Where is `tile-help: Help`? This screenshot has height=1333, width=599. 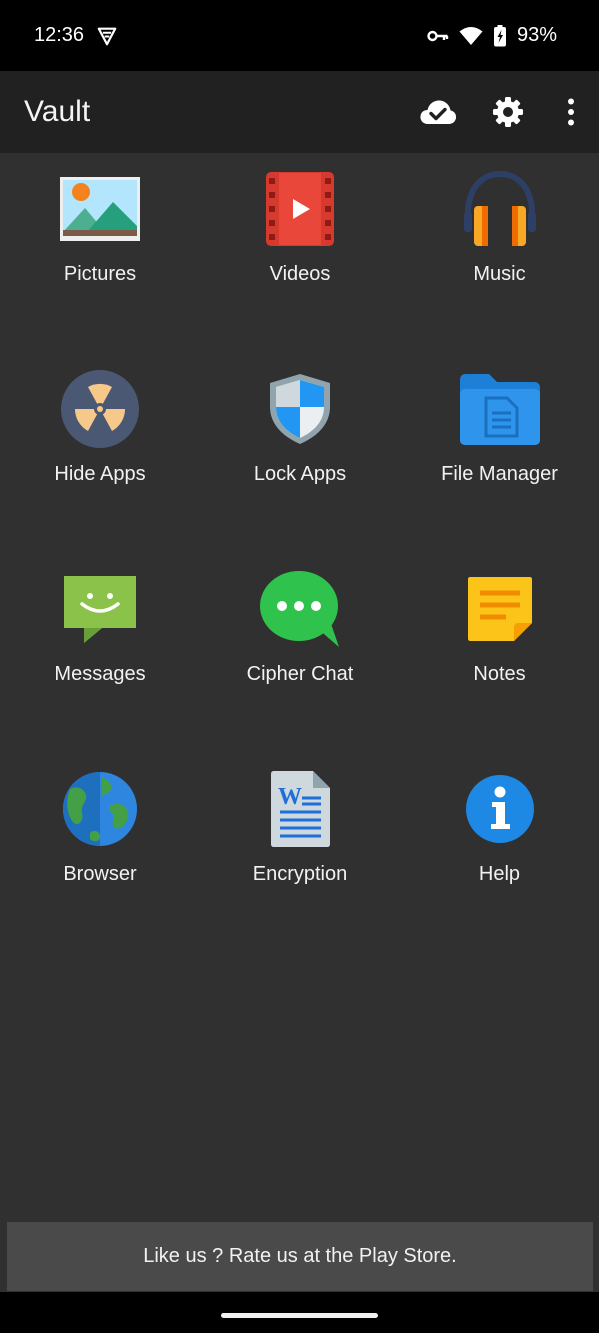
tile-help: Help is located at coordinates (499, 853).